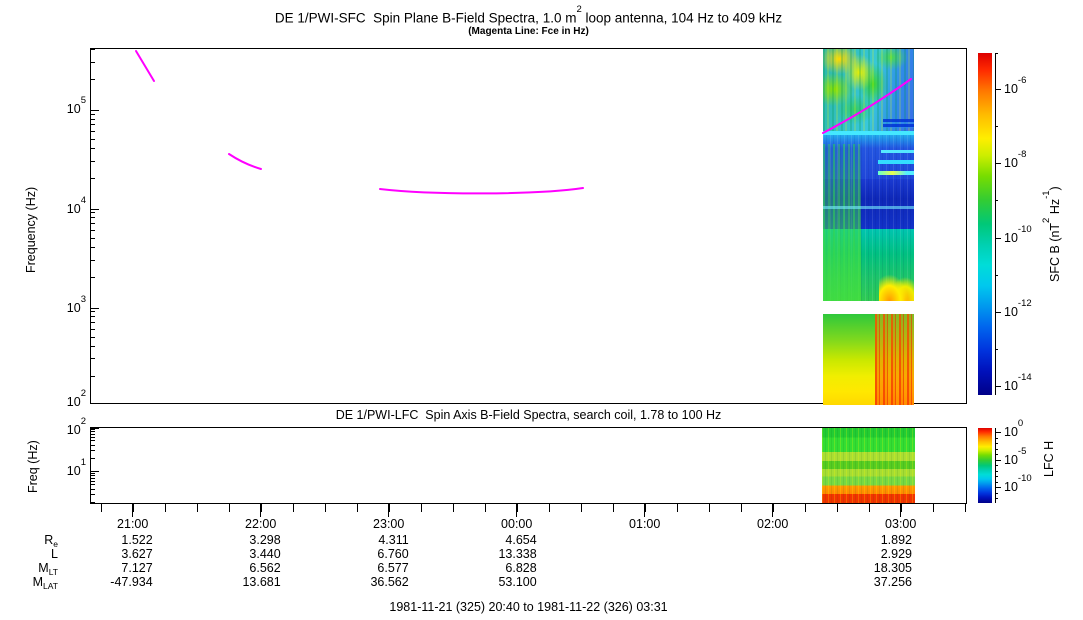 The height and width of the screenshot is (620, 1083). I want to click on lfc-colorbar-tick-label: 10-5, so click(1015, 456).